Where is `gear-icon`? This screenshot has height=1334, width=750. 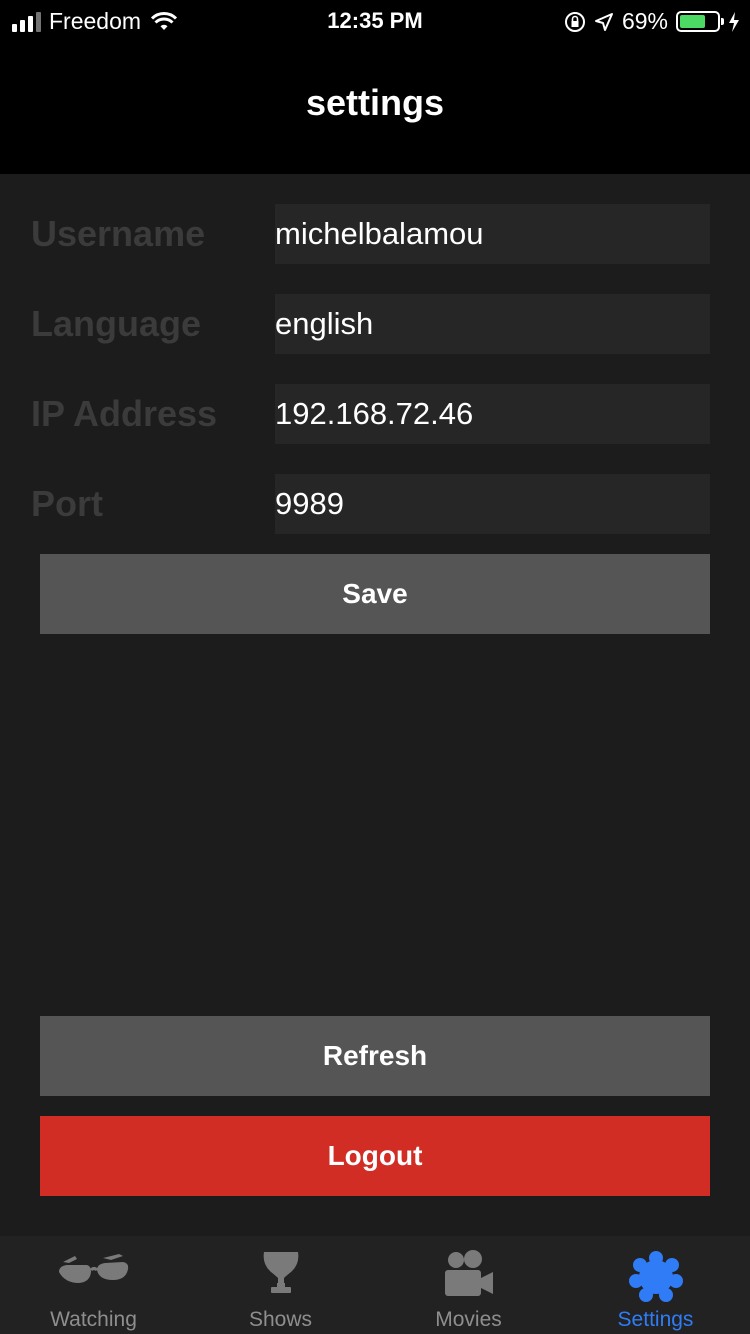 gear-icon is located at coordinates (655, 1276).